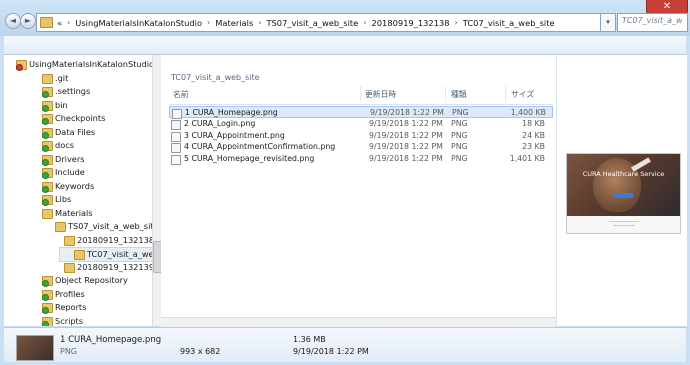 The image size is (690, 365). I want to click on preview-hero: CURA Healthcare Service, so click(623, 185).